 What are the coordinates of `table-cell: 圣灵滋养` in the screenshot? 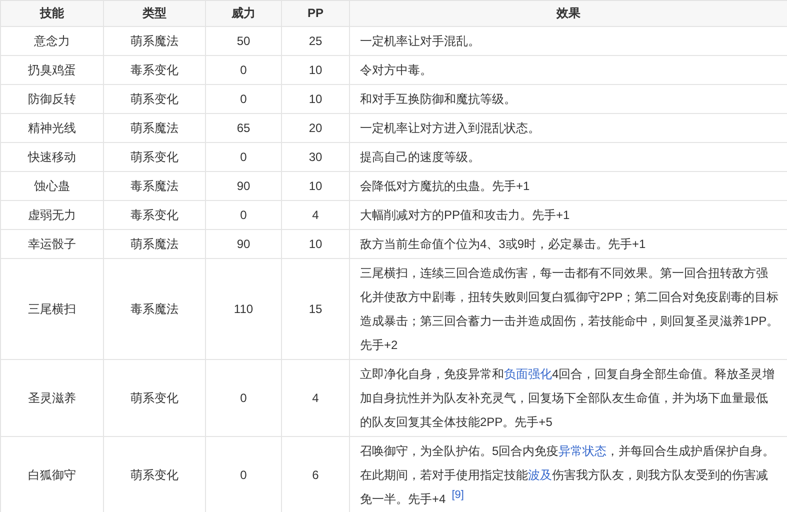 It's located at (52, 398).